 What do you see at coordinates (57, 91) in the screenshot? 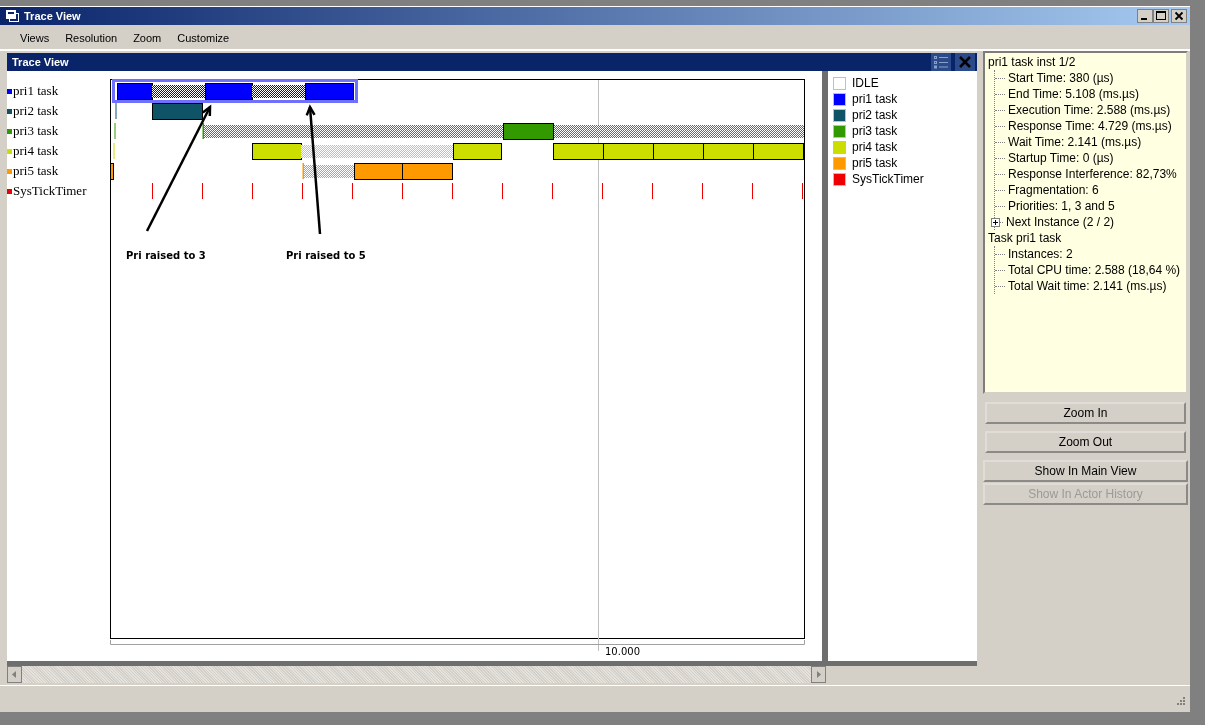
I see `task-label: pri1 task` at bounding box center [57, 91].